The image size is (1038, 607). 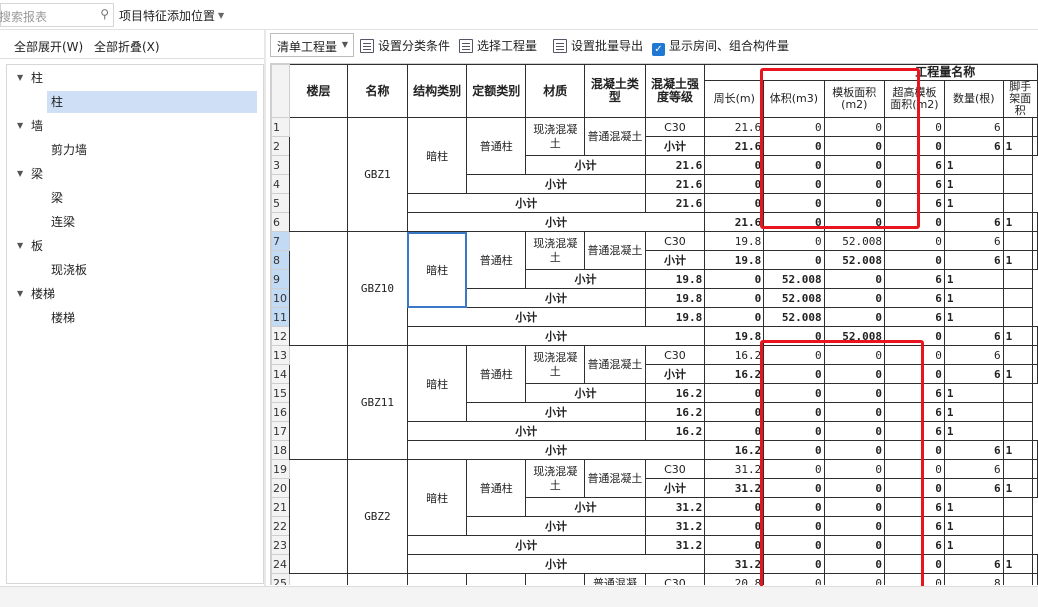 What do you see at coordinates (135, 246) in the screenshot?
I see `tree-item: ▼ 板` at bounding box center [135, 246].